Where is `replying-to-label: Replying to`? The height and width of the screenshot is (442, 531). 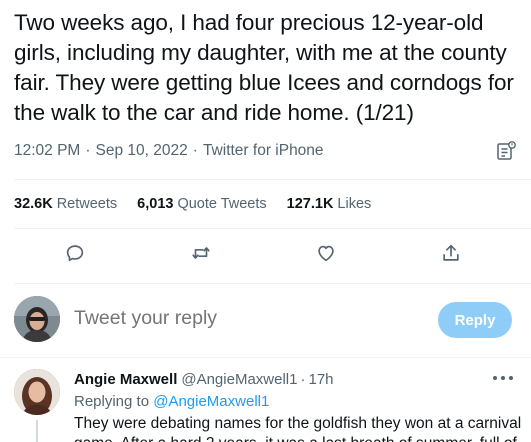
replying-to-label: Replying to is located at coordinates (112, 401).